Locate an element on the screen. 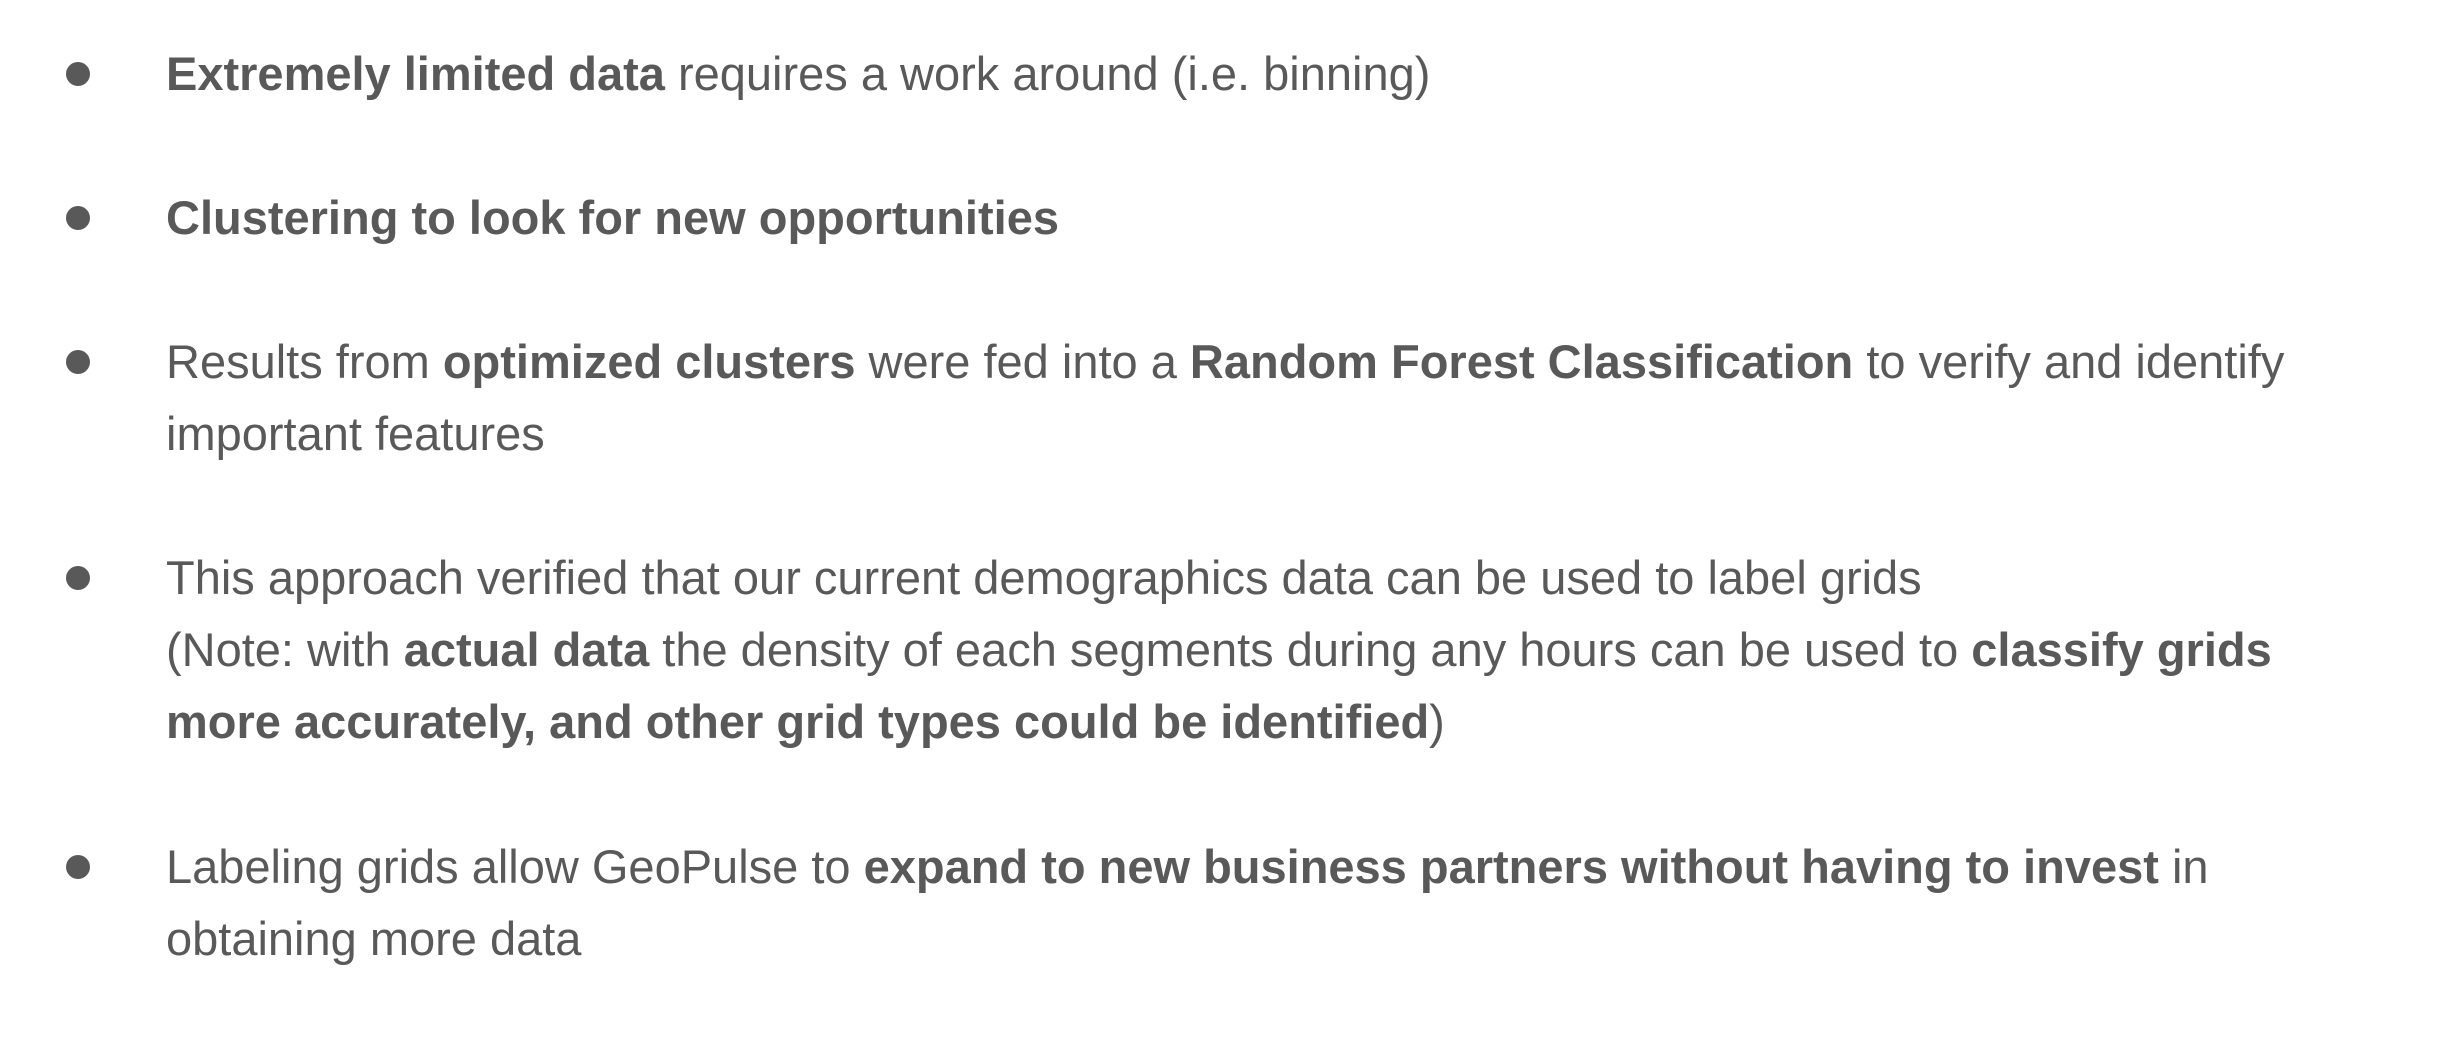 This screenshot has width=2464, height=1038. text-run: were fed into a is located at coordinates (1022, 361).